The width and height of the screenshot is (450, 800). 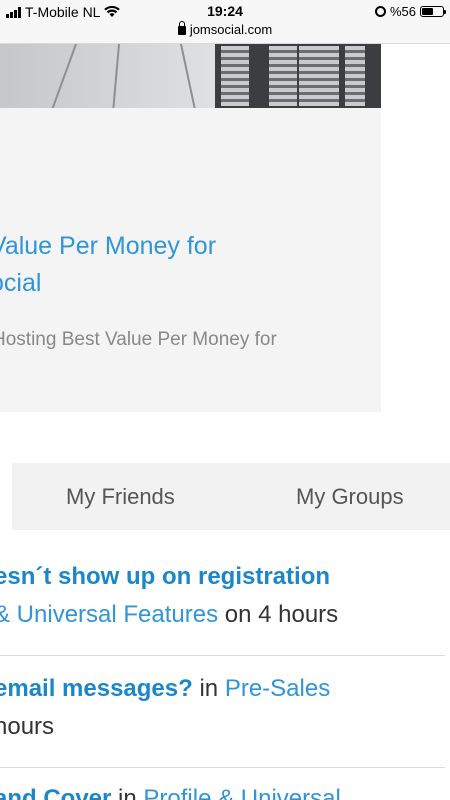 I want to click on post-title: email messages?, so click(x=96, y=688).